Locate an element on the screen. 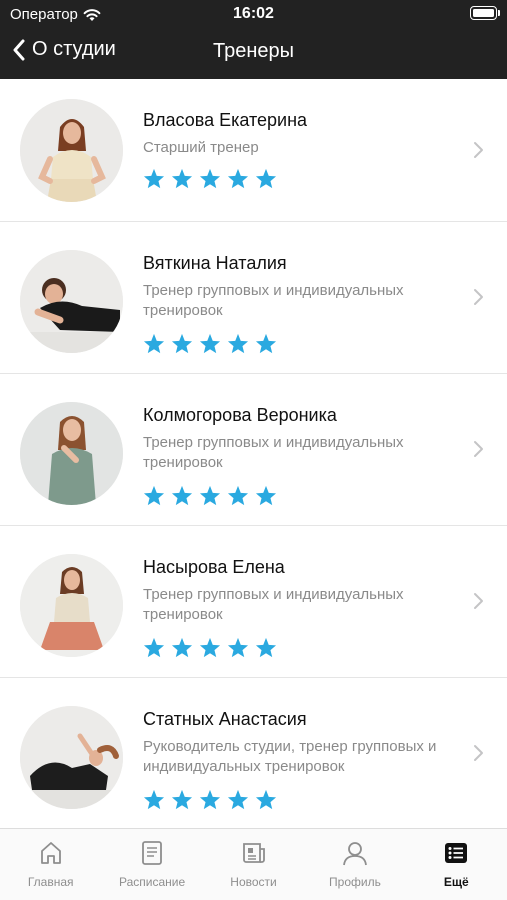 This screenshot has width=507, height=900. tab-news: Новости is located at coordinates (253, 864).